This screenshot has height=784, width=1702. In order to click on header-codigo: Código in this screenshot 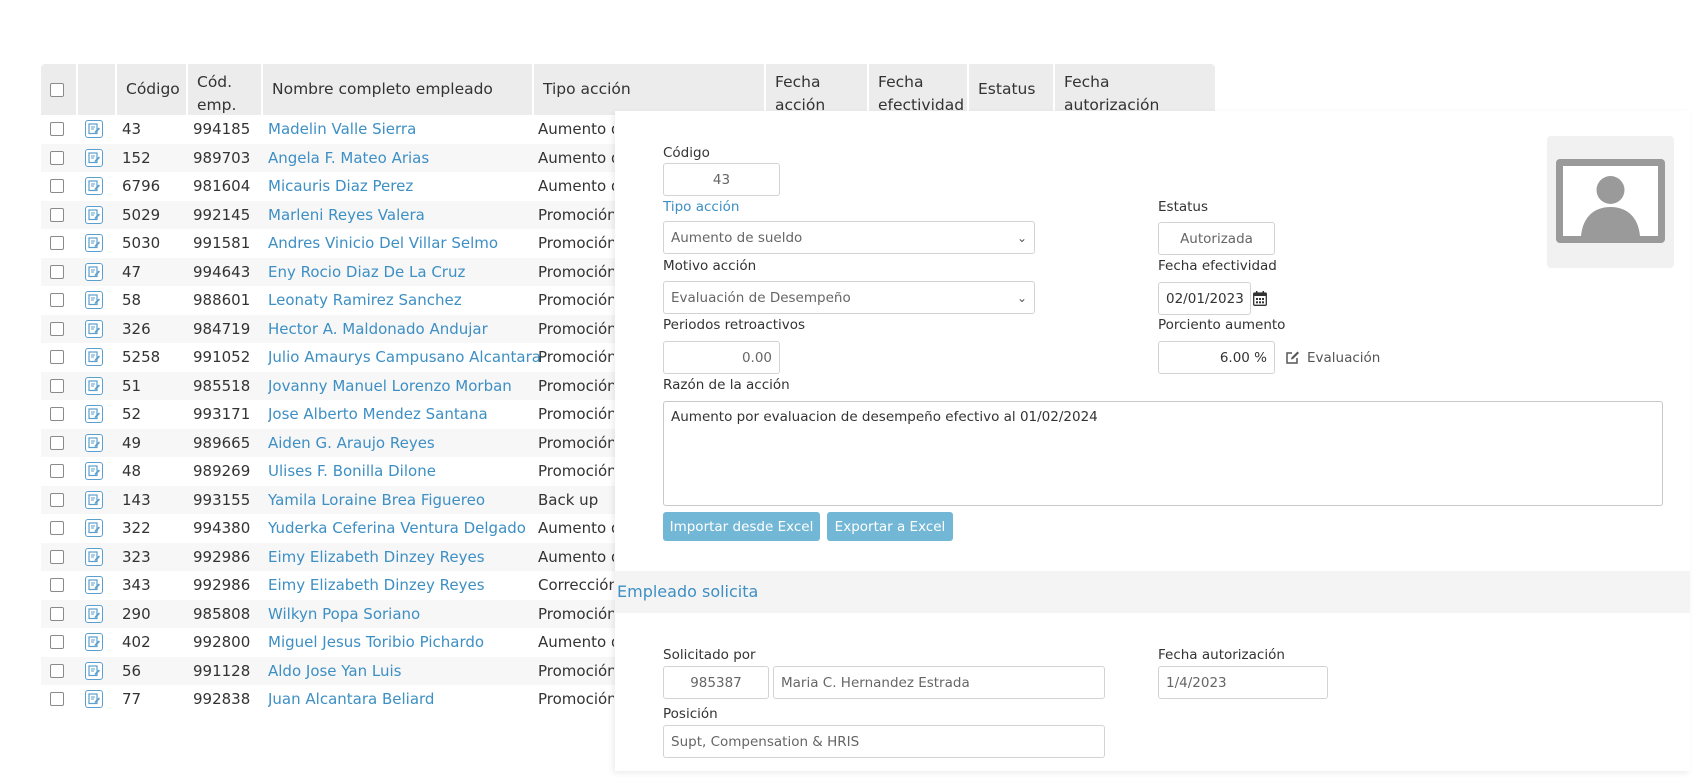, I will do `click(151, 89)`.